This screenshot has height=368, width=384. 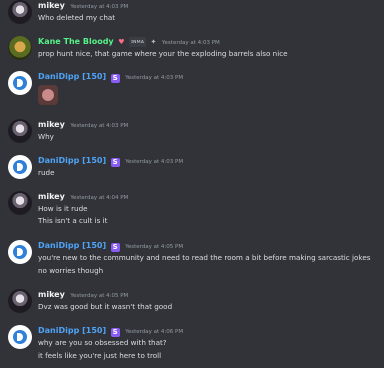 I want to click on message-text: Who deleted my chat, so click(x=77, y=17).